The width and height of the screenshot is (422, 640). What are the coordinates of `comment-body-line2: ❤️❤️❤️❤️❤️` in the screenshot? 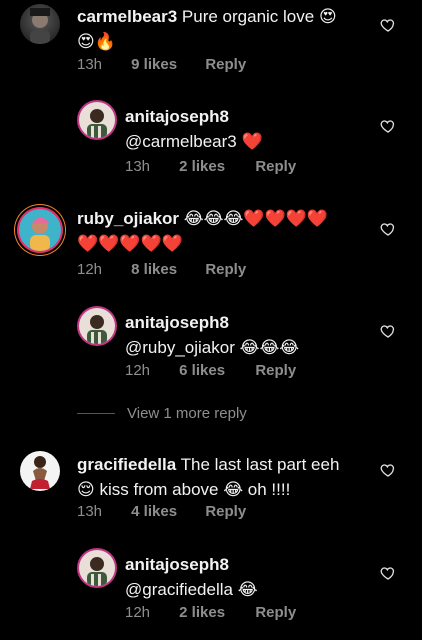 It's located at (130, 243).